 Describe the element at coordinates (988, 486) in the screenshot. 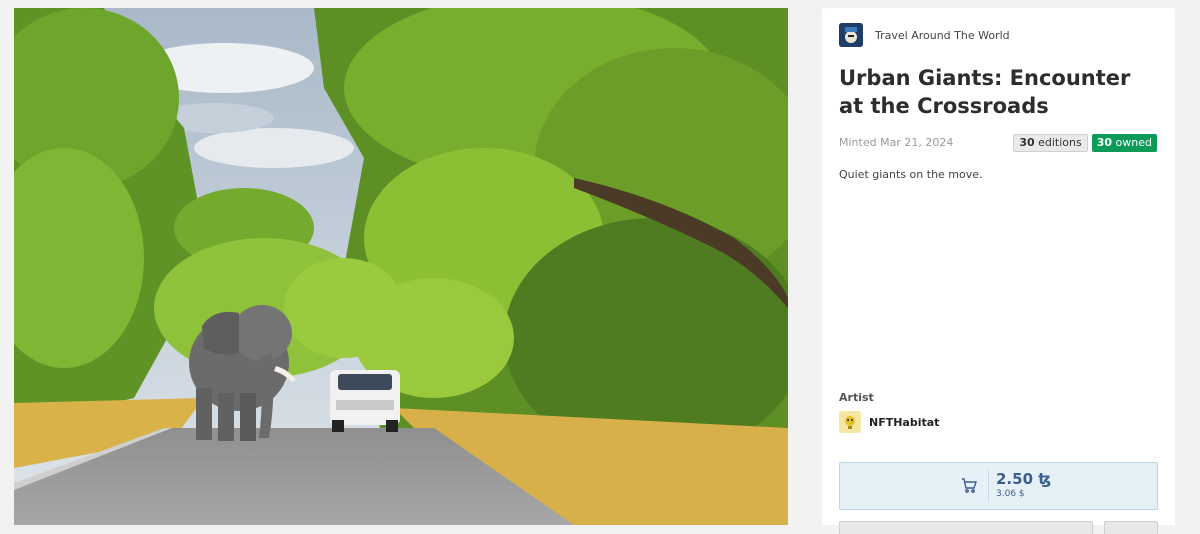

I see `price-divider` at that location.